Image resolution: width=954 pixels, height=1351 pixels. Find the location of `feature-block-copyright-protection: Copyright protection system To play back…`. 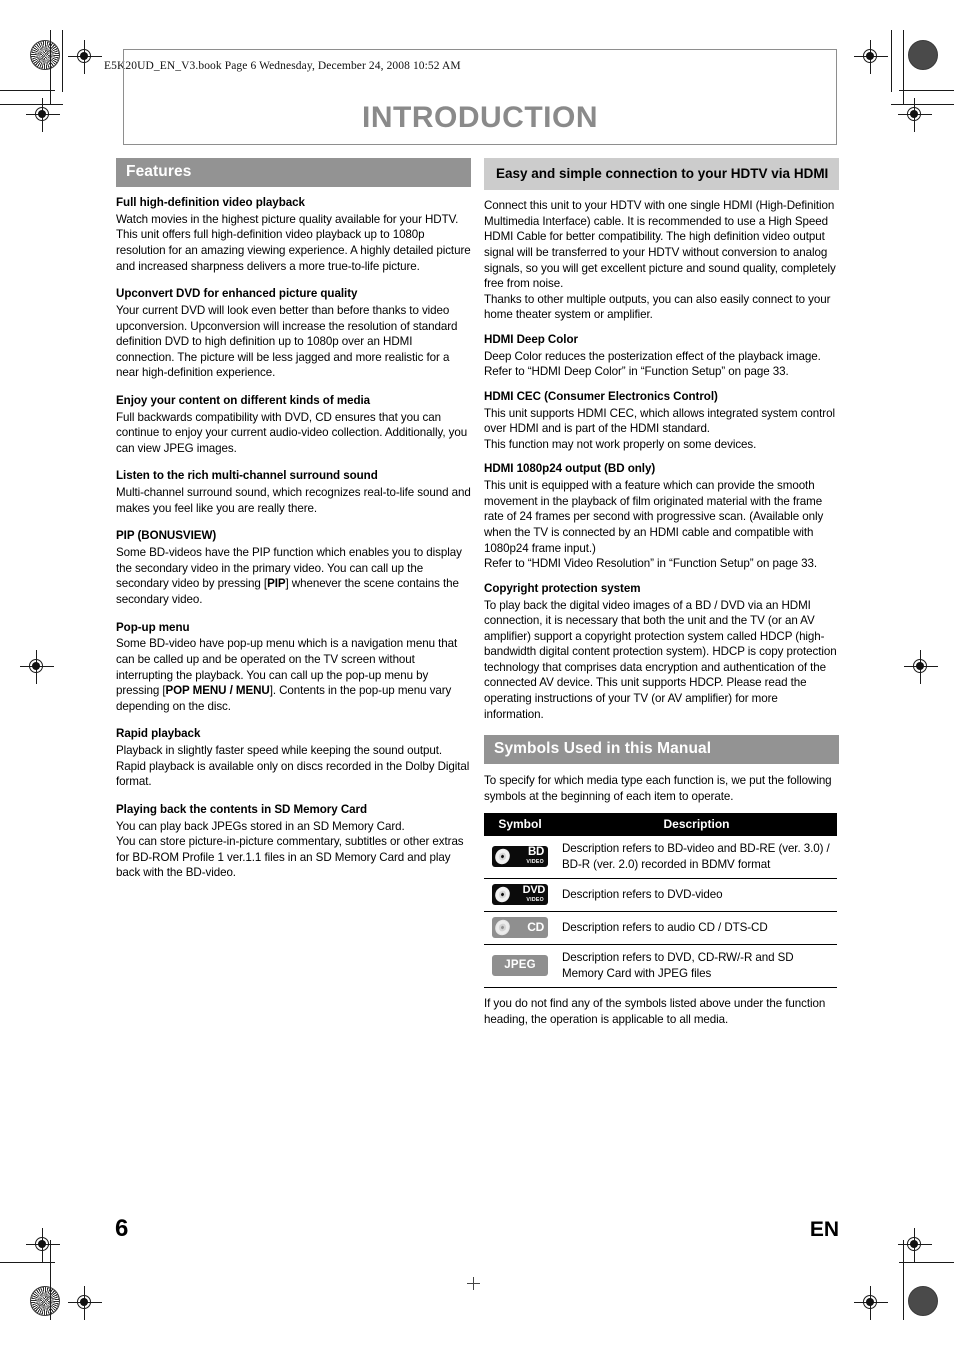

feature-block-copyright-protection: Copyright protection system To play back… is located at coordinates (661, 652).